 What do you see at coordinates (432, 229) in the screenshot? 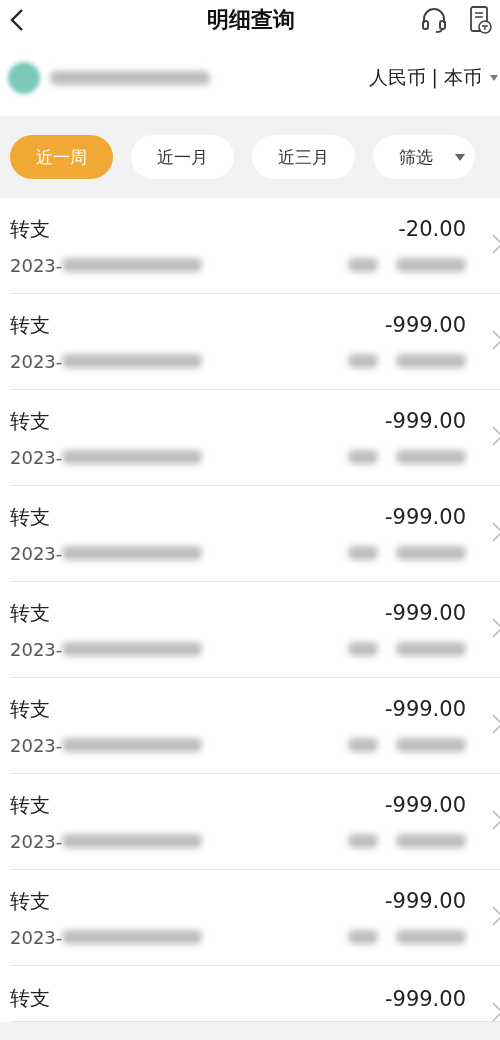
I see `transaction-amount: -20.00` at bounding box center [432, 229].